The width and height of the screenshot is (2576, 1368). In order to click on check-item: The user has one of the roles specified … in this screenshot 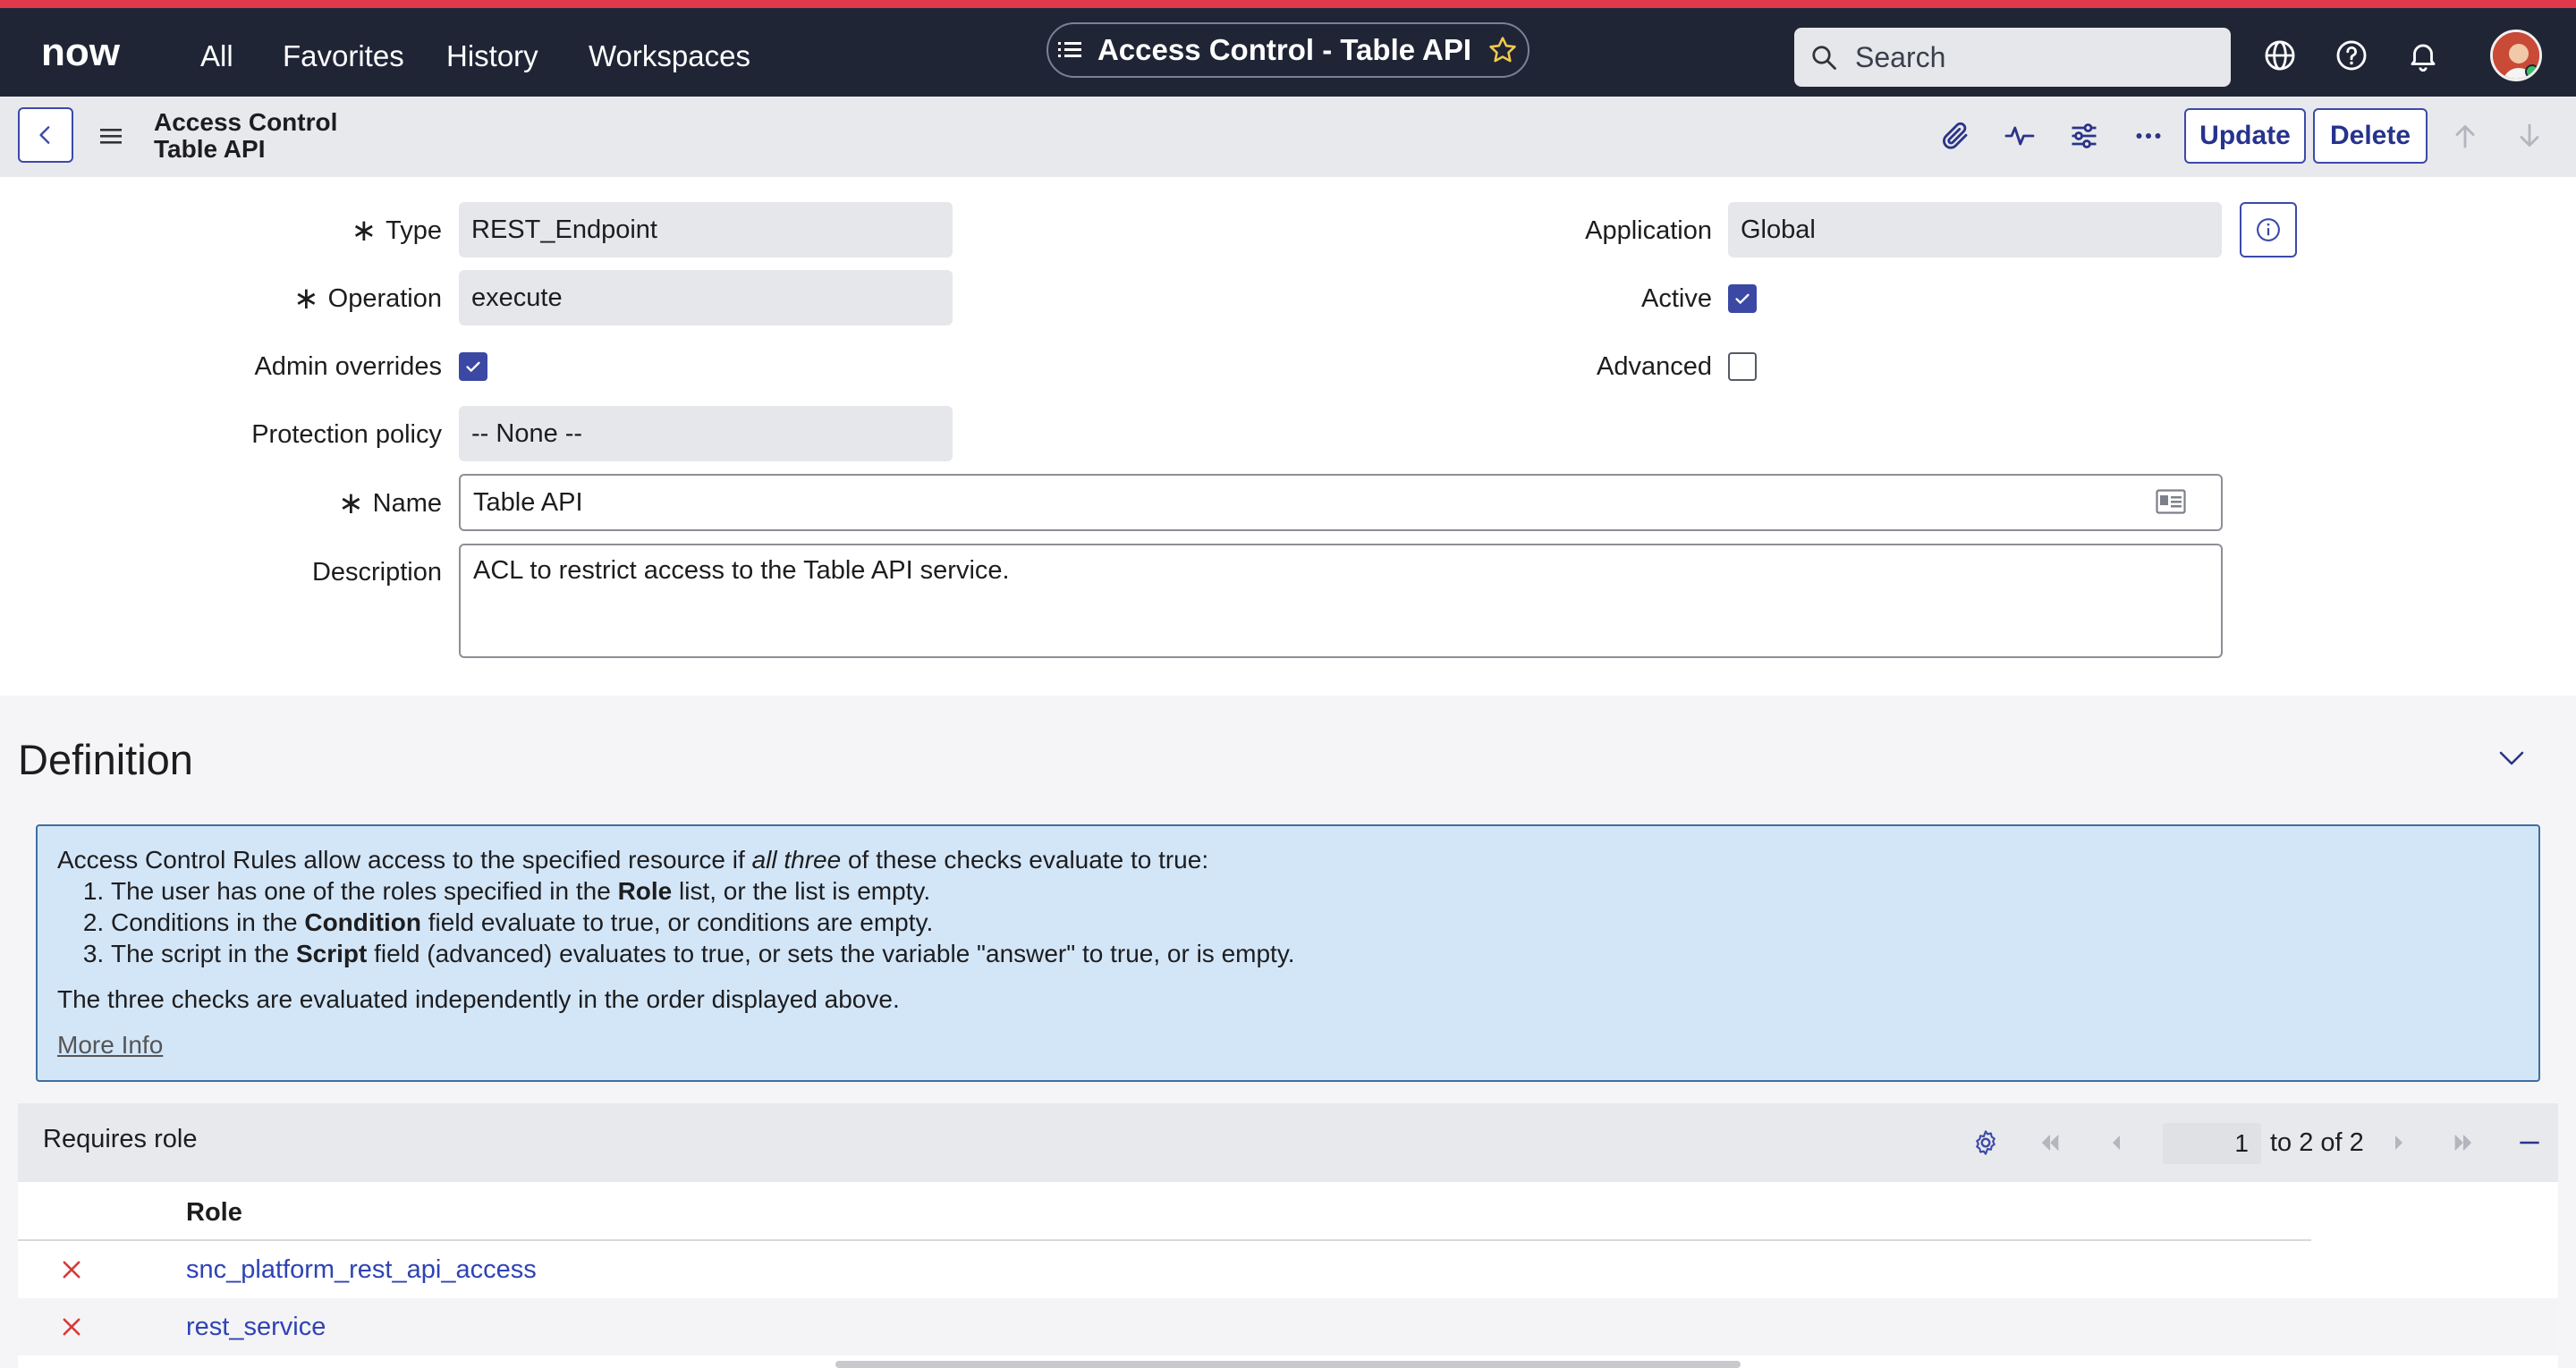, I will do `click(1315, 891)`.